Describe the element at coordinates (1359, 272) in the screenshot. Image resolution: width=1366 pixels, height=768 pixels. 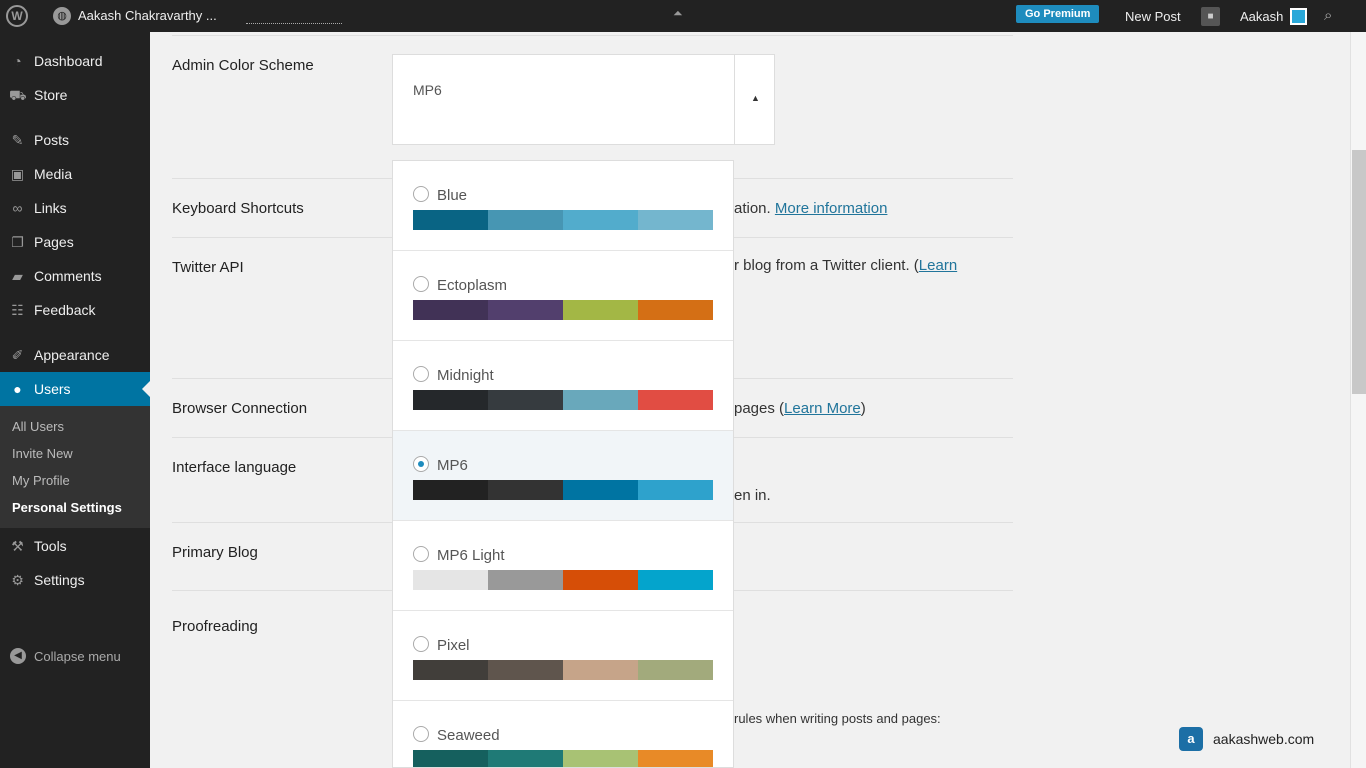
I see `scrollbar-thumb` at that location.